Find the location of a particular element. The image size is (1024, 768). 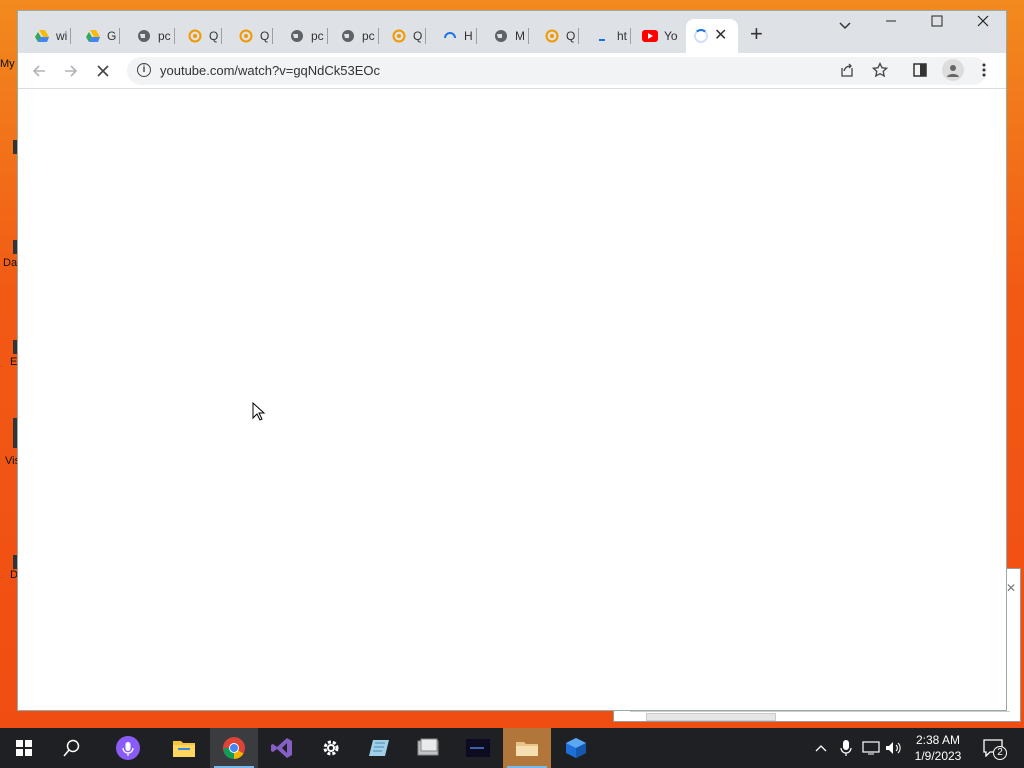

address-bar: i youtube.com/watch?v=gqNdCk53EOc is located at coordinates (557, 71).